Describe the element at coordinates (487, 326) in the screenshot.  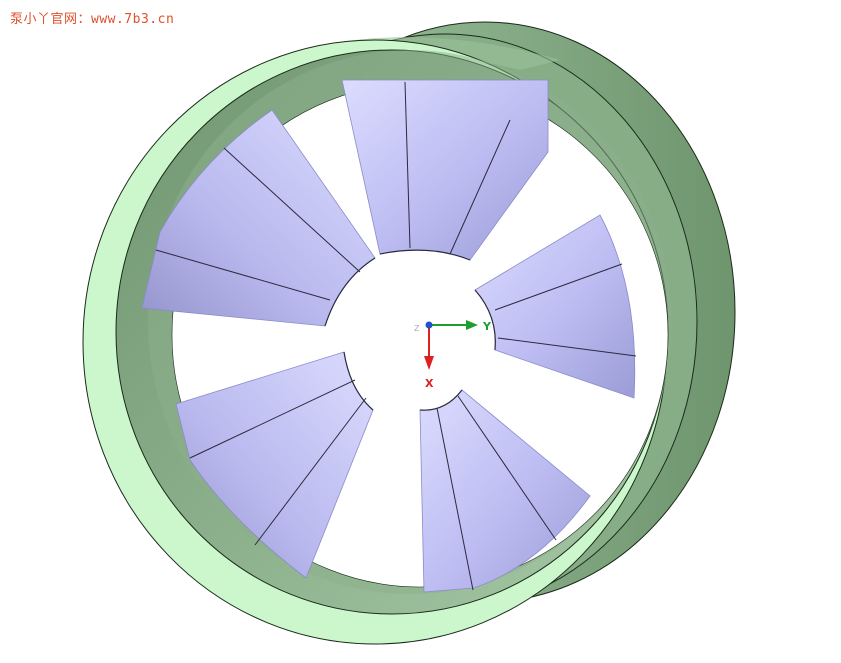
I see `y-axis-label: Y` at that location.